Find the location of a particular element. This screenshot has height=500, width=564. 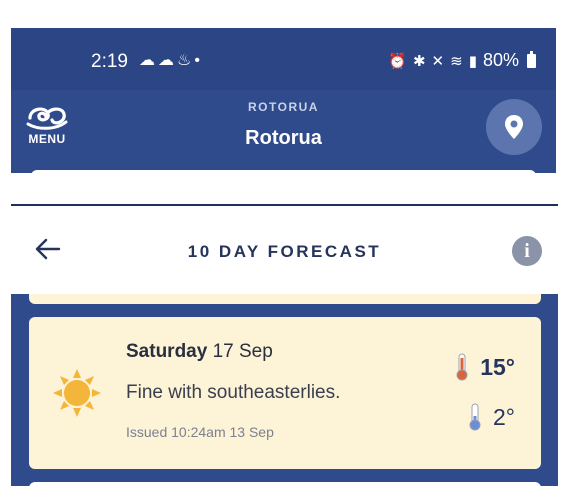

high-temp-value: 15° is located at coordinates (497, 366).